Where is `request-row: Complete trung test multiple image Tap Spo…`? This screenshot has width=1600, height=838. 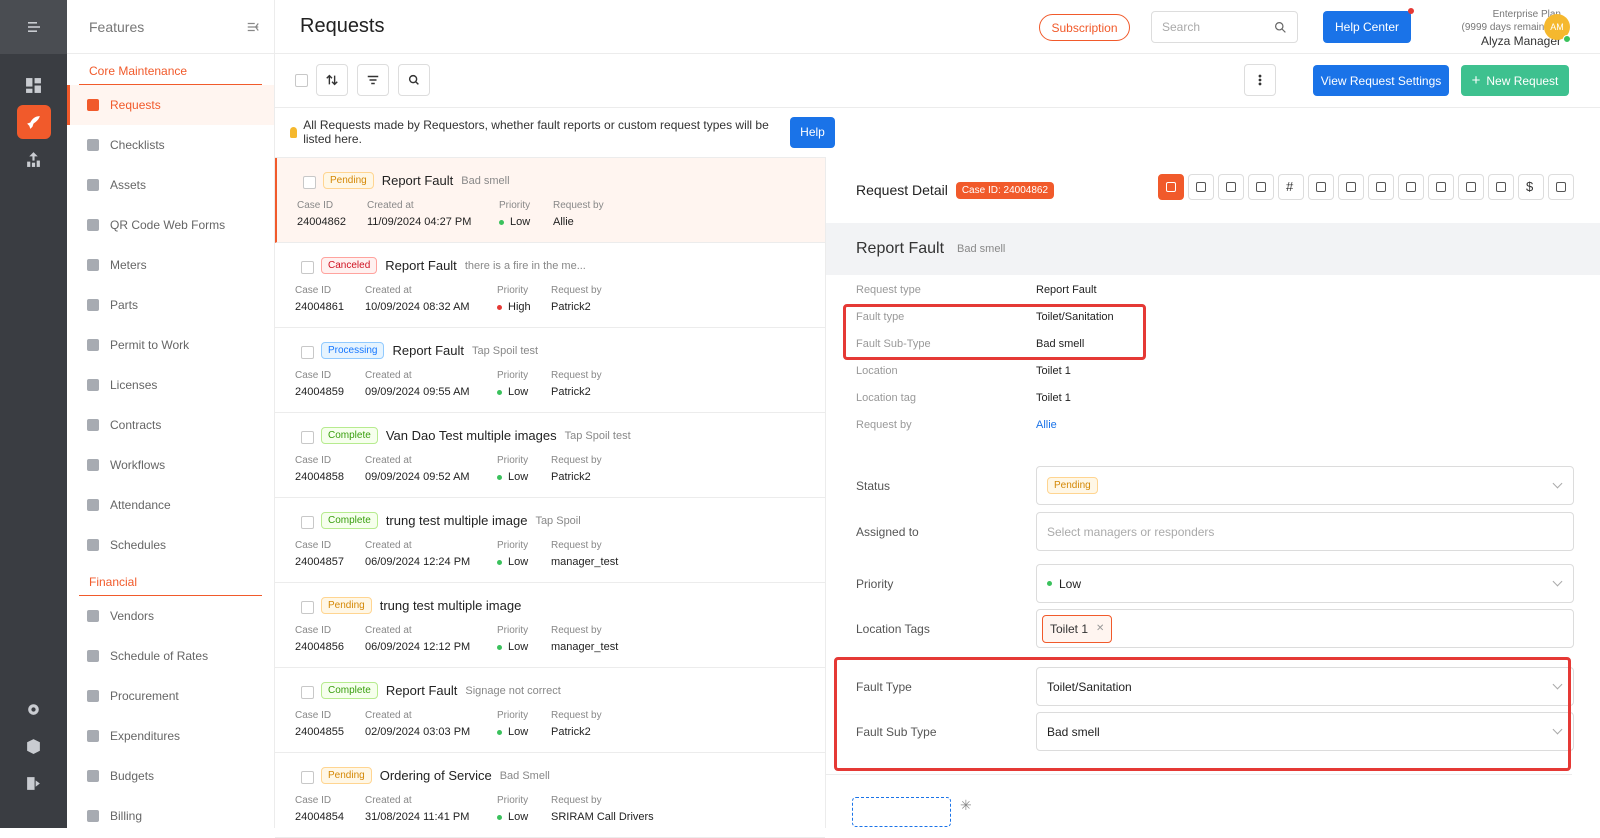 request-row: Complete trung test multiple image Tap Spo… is located at coordinates (550, 540).